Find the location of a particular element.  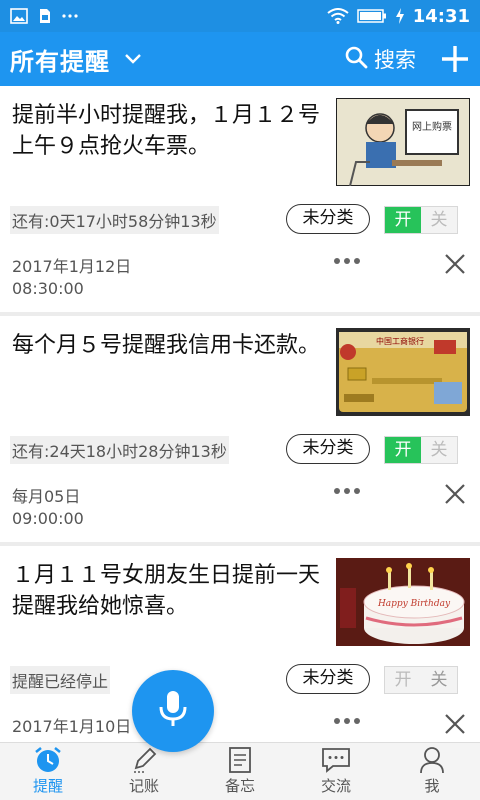

add-icon is located at coordinates (455, 59).